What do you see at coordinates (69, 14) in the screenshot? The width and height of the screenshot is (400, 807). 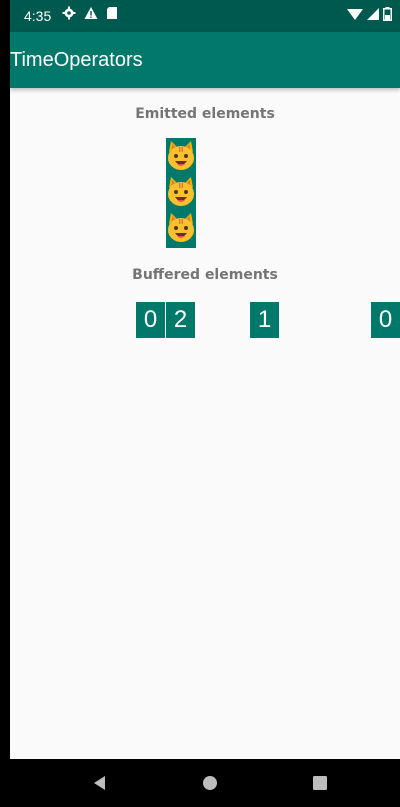 I see `gear-icon` at bounding box center [69, 14].